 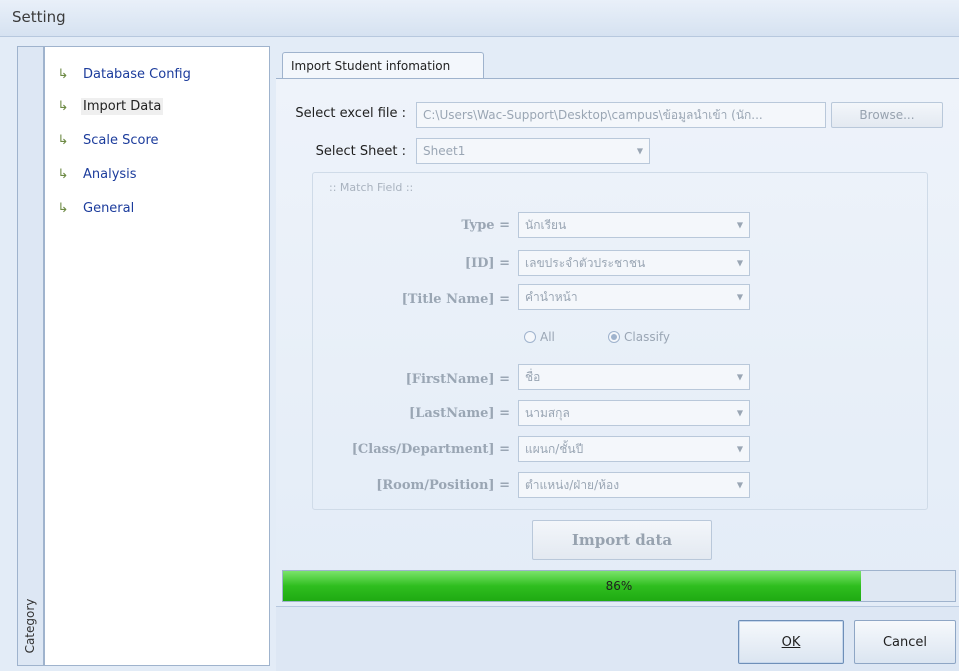 What do you see at coordinates (444, 151) in the screenshot?
I see `sheet-select-value: Sheet1` at bounding box center [444, 151].